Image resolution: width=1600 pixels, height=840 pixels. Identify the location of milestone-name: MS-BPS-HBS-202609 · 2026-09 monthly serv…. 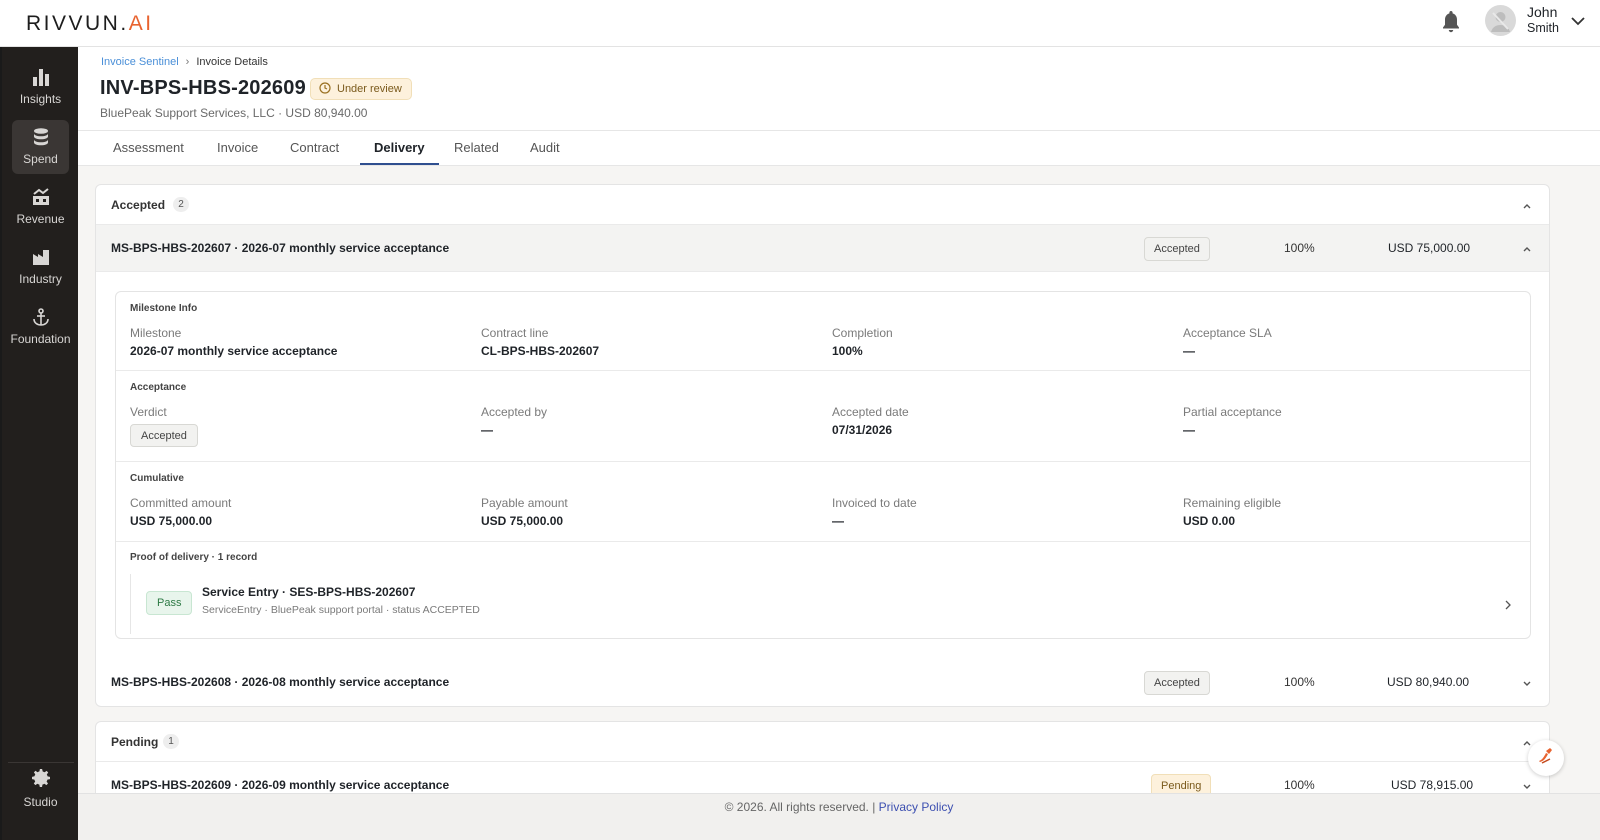
(280, 785).